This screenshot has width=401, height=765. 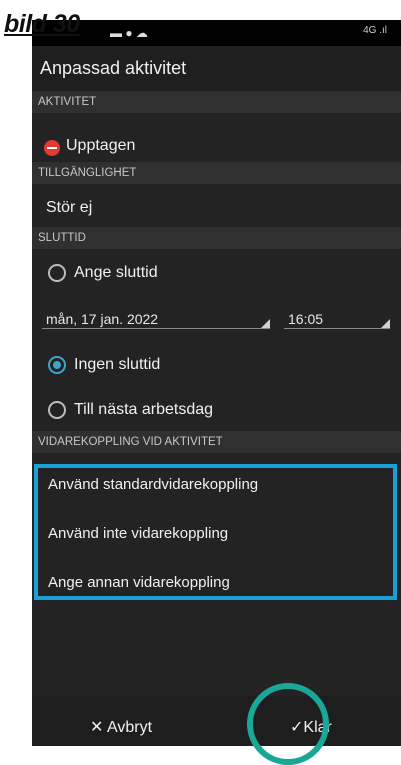 I want to click on section-header-vidarekoppling: VIDAREKOPPLING VID AKTIVITET, so click(x=216, y=442).